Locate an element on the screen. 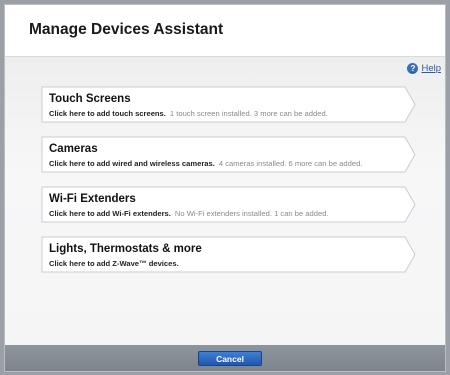 The width and height of the screenshot is (450, 375). cancel-button: Cancel is located at coordinates (230, 358).